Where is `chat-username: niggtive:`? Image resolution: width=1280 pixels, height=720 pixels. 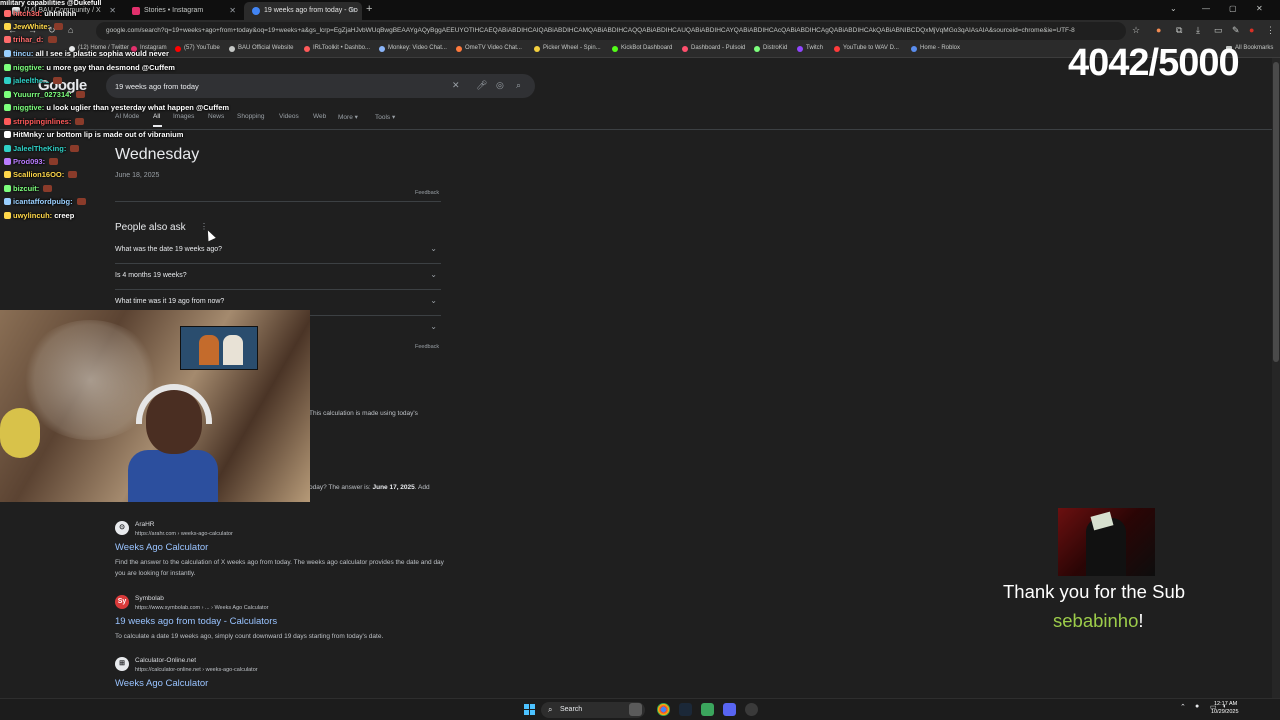 chat-username: niggtive: is located at coordinates (29, 67).